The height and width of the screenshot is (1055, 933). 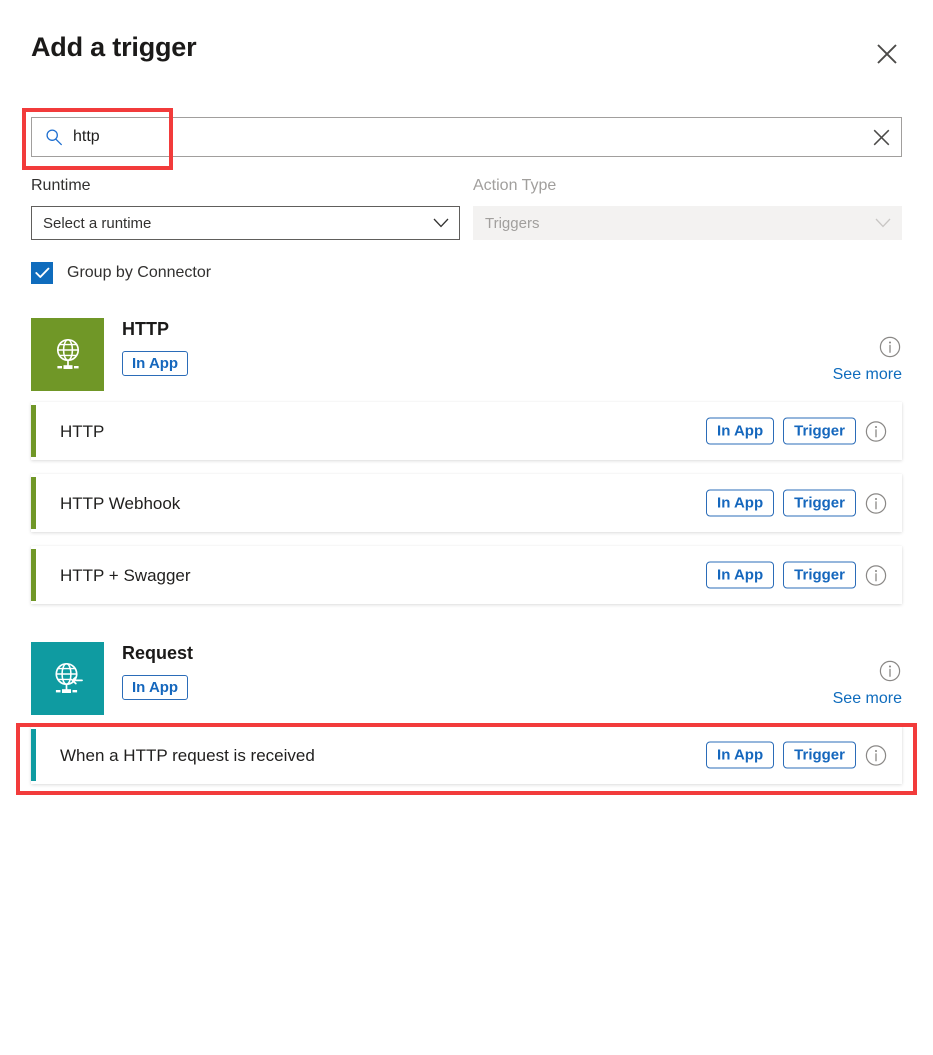 I want to click on close-button, so click(x=887, y=54).